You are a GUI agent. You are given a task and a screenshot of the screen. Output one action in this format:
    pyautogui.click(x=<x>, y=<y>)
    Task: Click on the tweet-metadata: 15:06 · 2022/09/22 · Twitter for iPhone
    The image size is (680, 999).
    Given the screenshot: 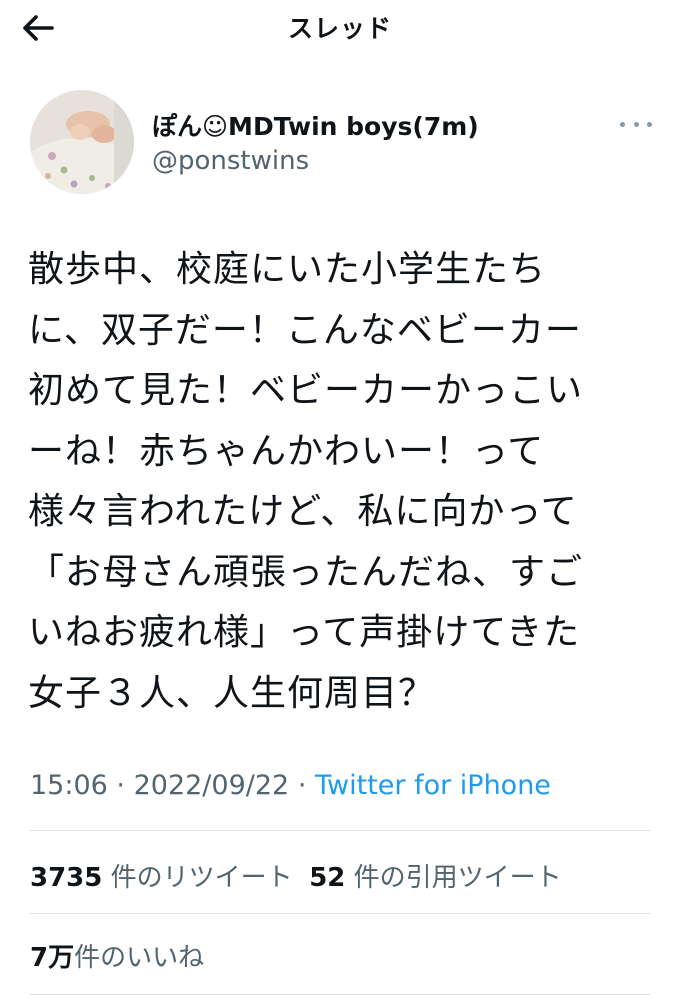 What is the action you would take?
    pyautogui.click(x=290, y=785)
    